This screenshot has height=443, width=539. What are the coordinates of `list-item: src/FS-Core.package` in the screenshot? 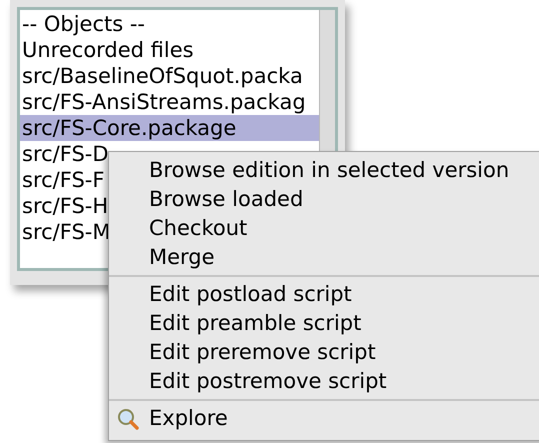 It's located at (169, 128).